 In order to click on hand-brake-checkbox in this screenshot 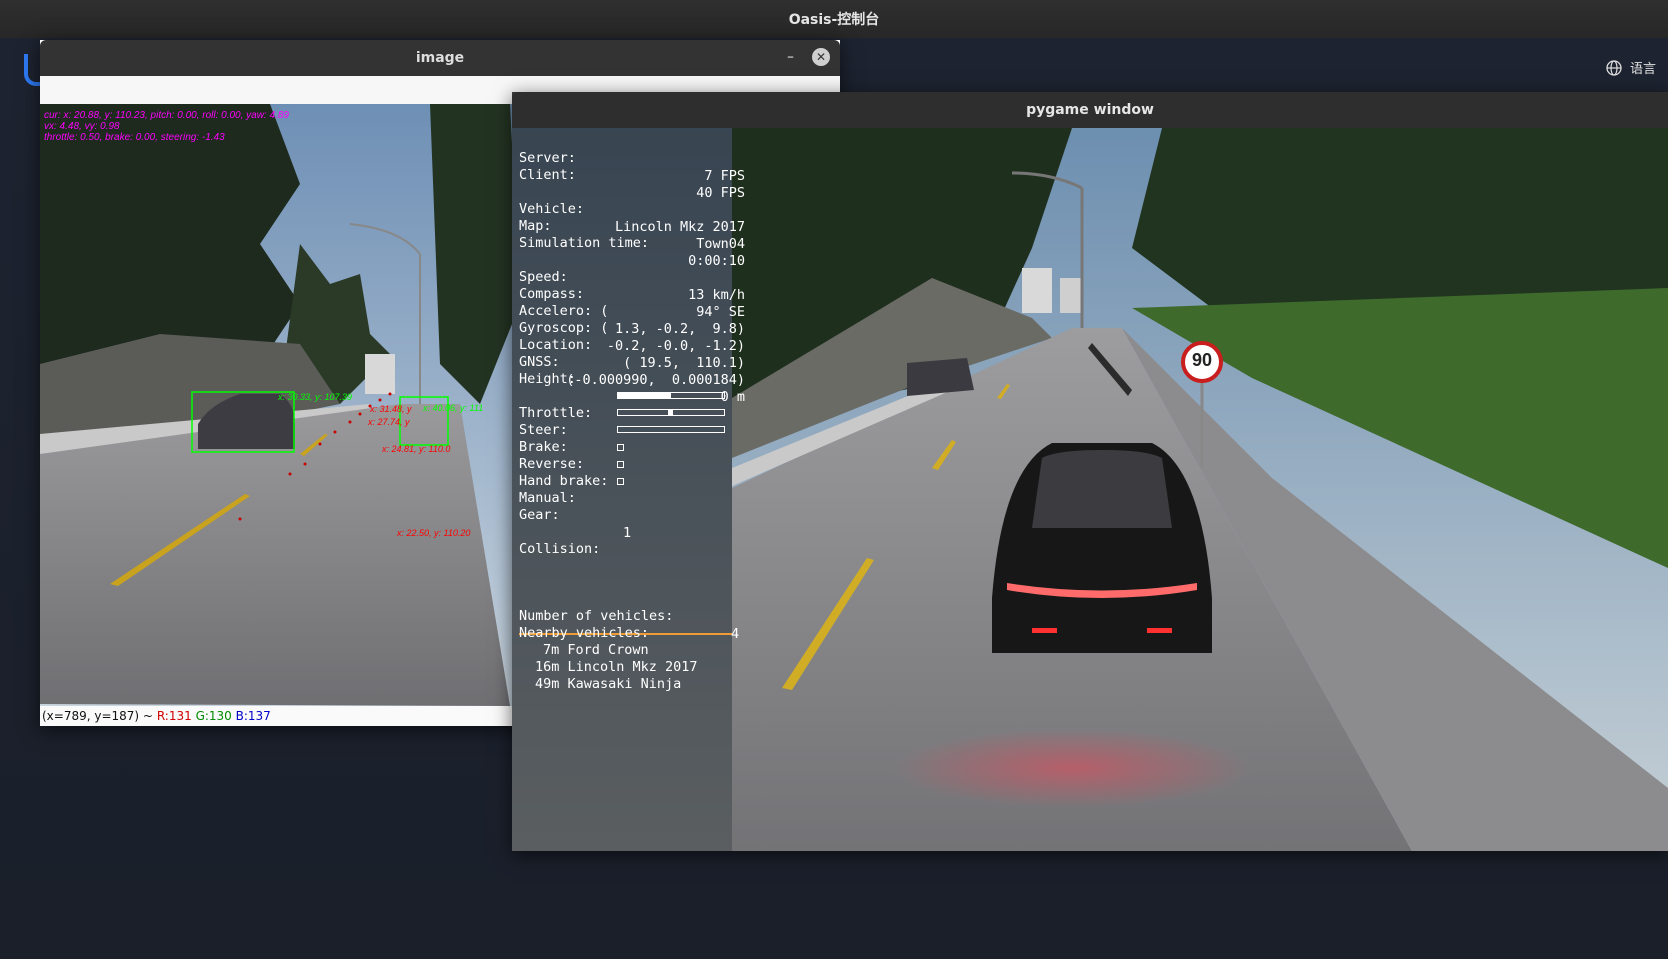, I will do `click(620, 464)`.